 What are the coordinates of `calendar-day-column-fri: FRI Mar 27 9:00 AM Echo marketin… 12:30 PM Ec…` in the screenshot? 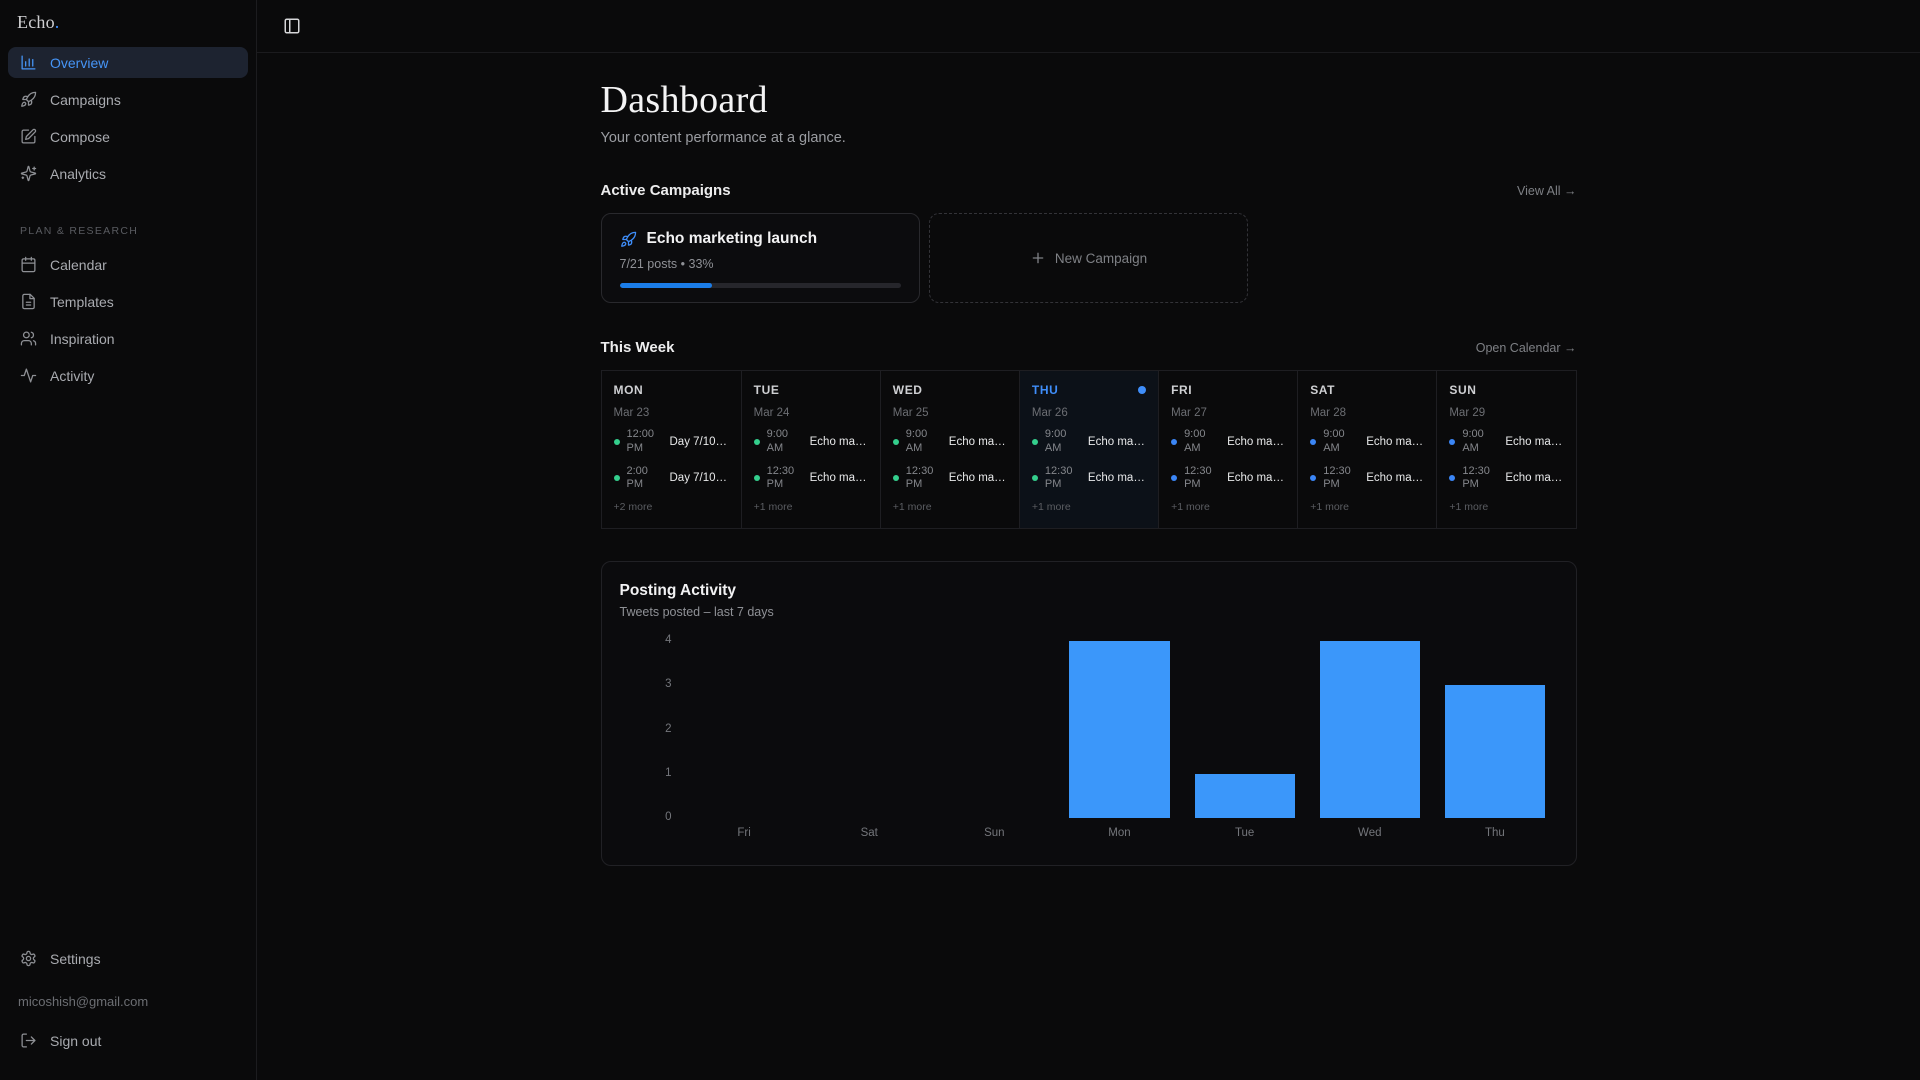 It's located at (1227, 449).